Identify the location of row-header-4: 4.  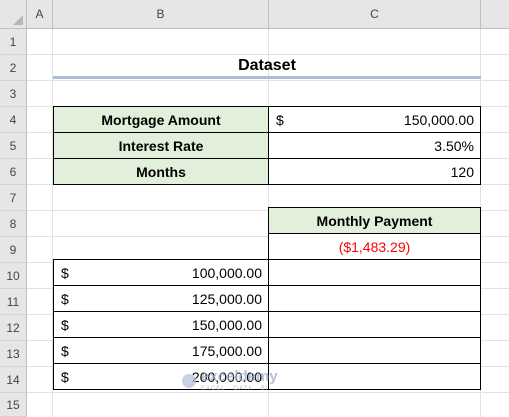
(13, 120).